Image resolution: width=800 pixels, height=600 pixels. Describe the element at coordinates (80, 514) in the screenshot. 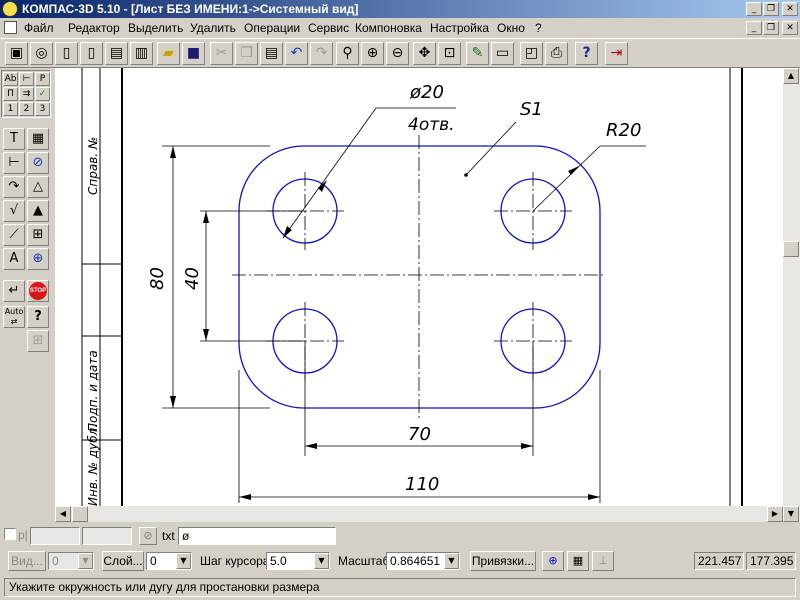

I see `horizontal-scroll-thumb` at that location.